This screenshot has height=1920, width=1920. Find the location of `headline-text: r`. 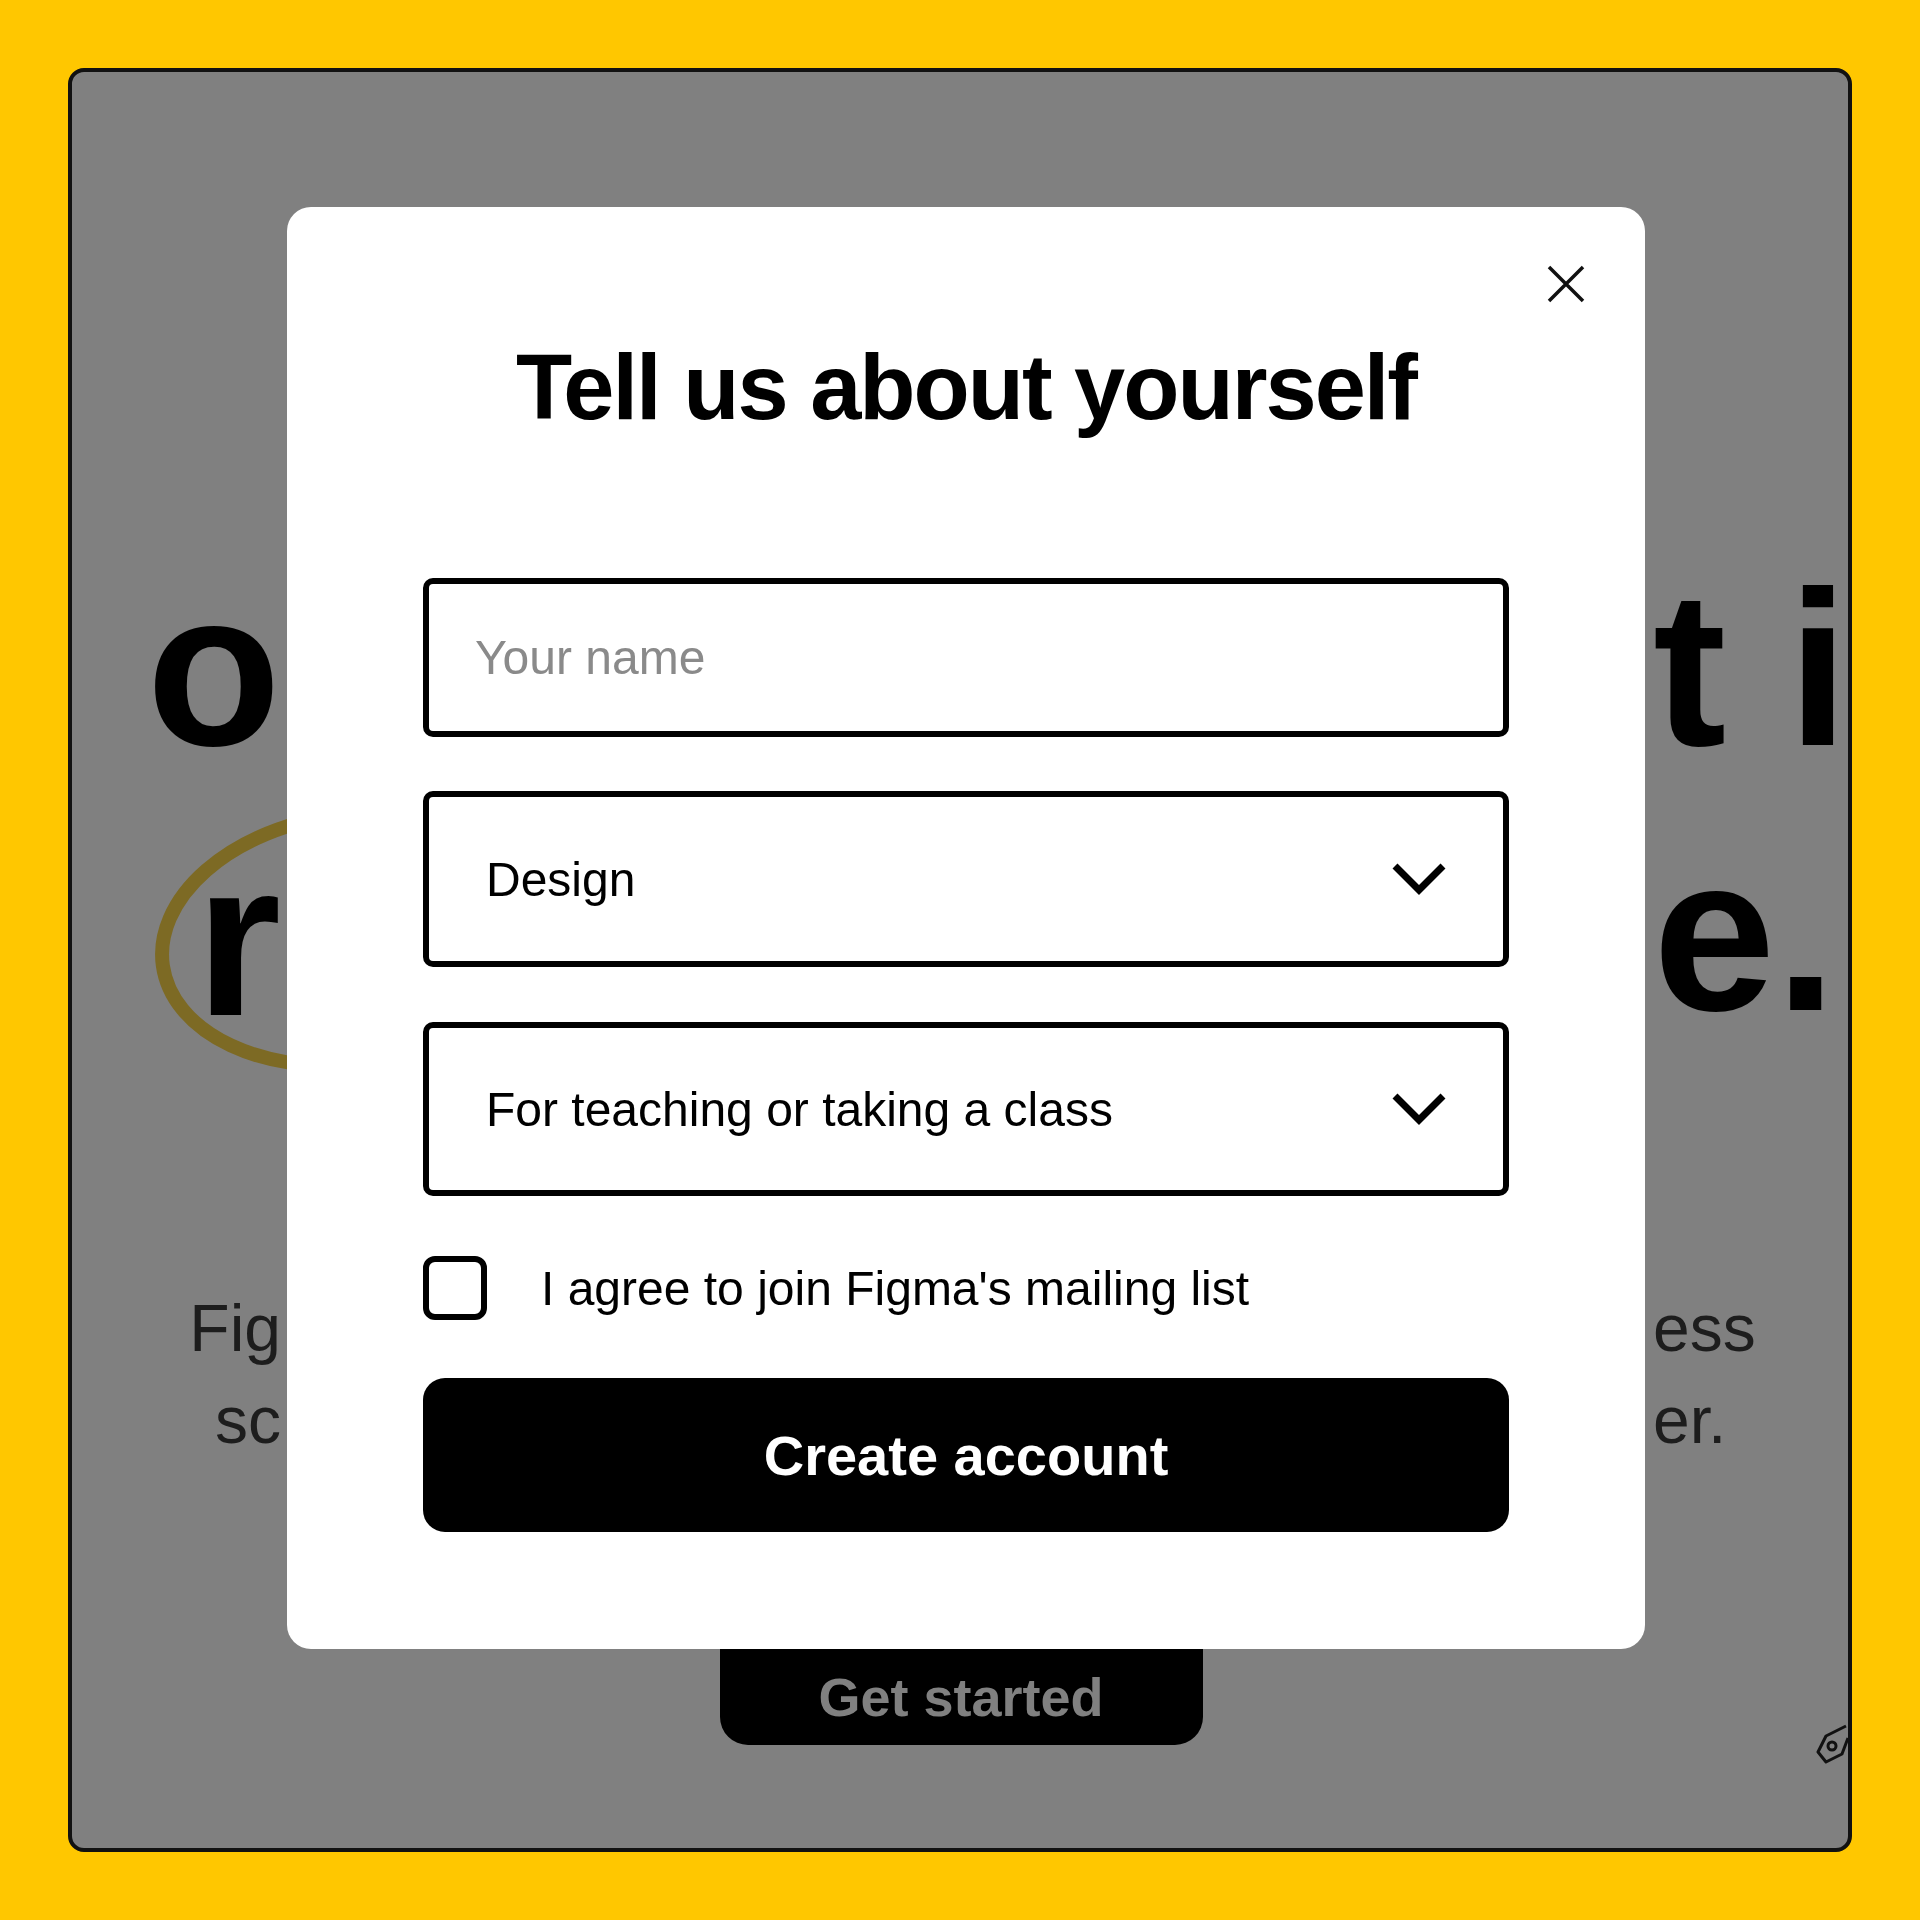

headline-text: r is located at coordinates (238, 939).